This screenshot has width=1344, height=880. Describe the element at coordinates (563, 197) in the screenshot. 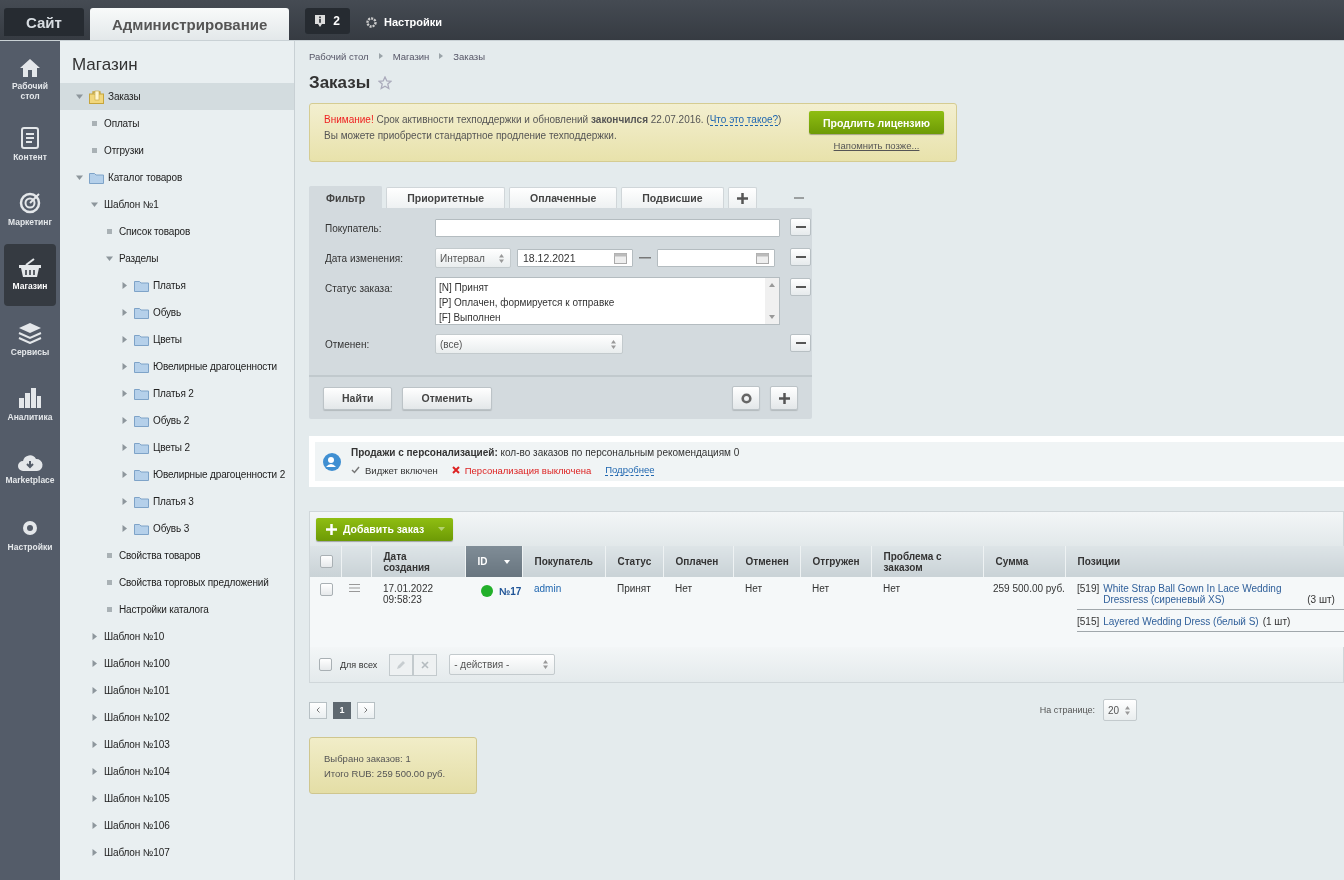

I see `filter-tab: Оплаченные` at that location.